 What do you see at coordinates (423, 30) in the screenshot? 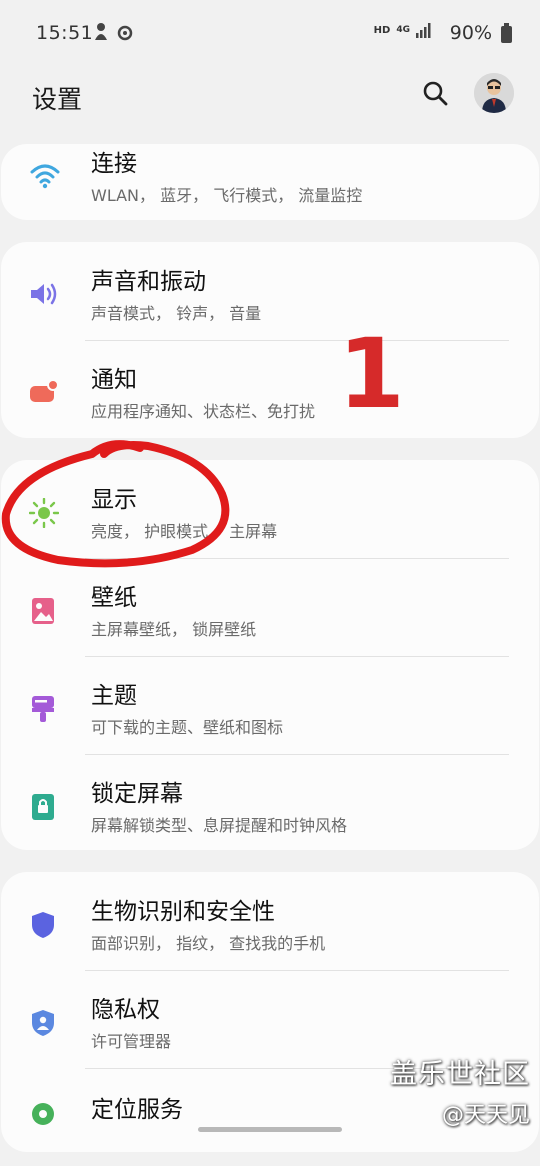
I see `signal-icon` at bounding box center [423, 30].